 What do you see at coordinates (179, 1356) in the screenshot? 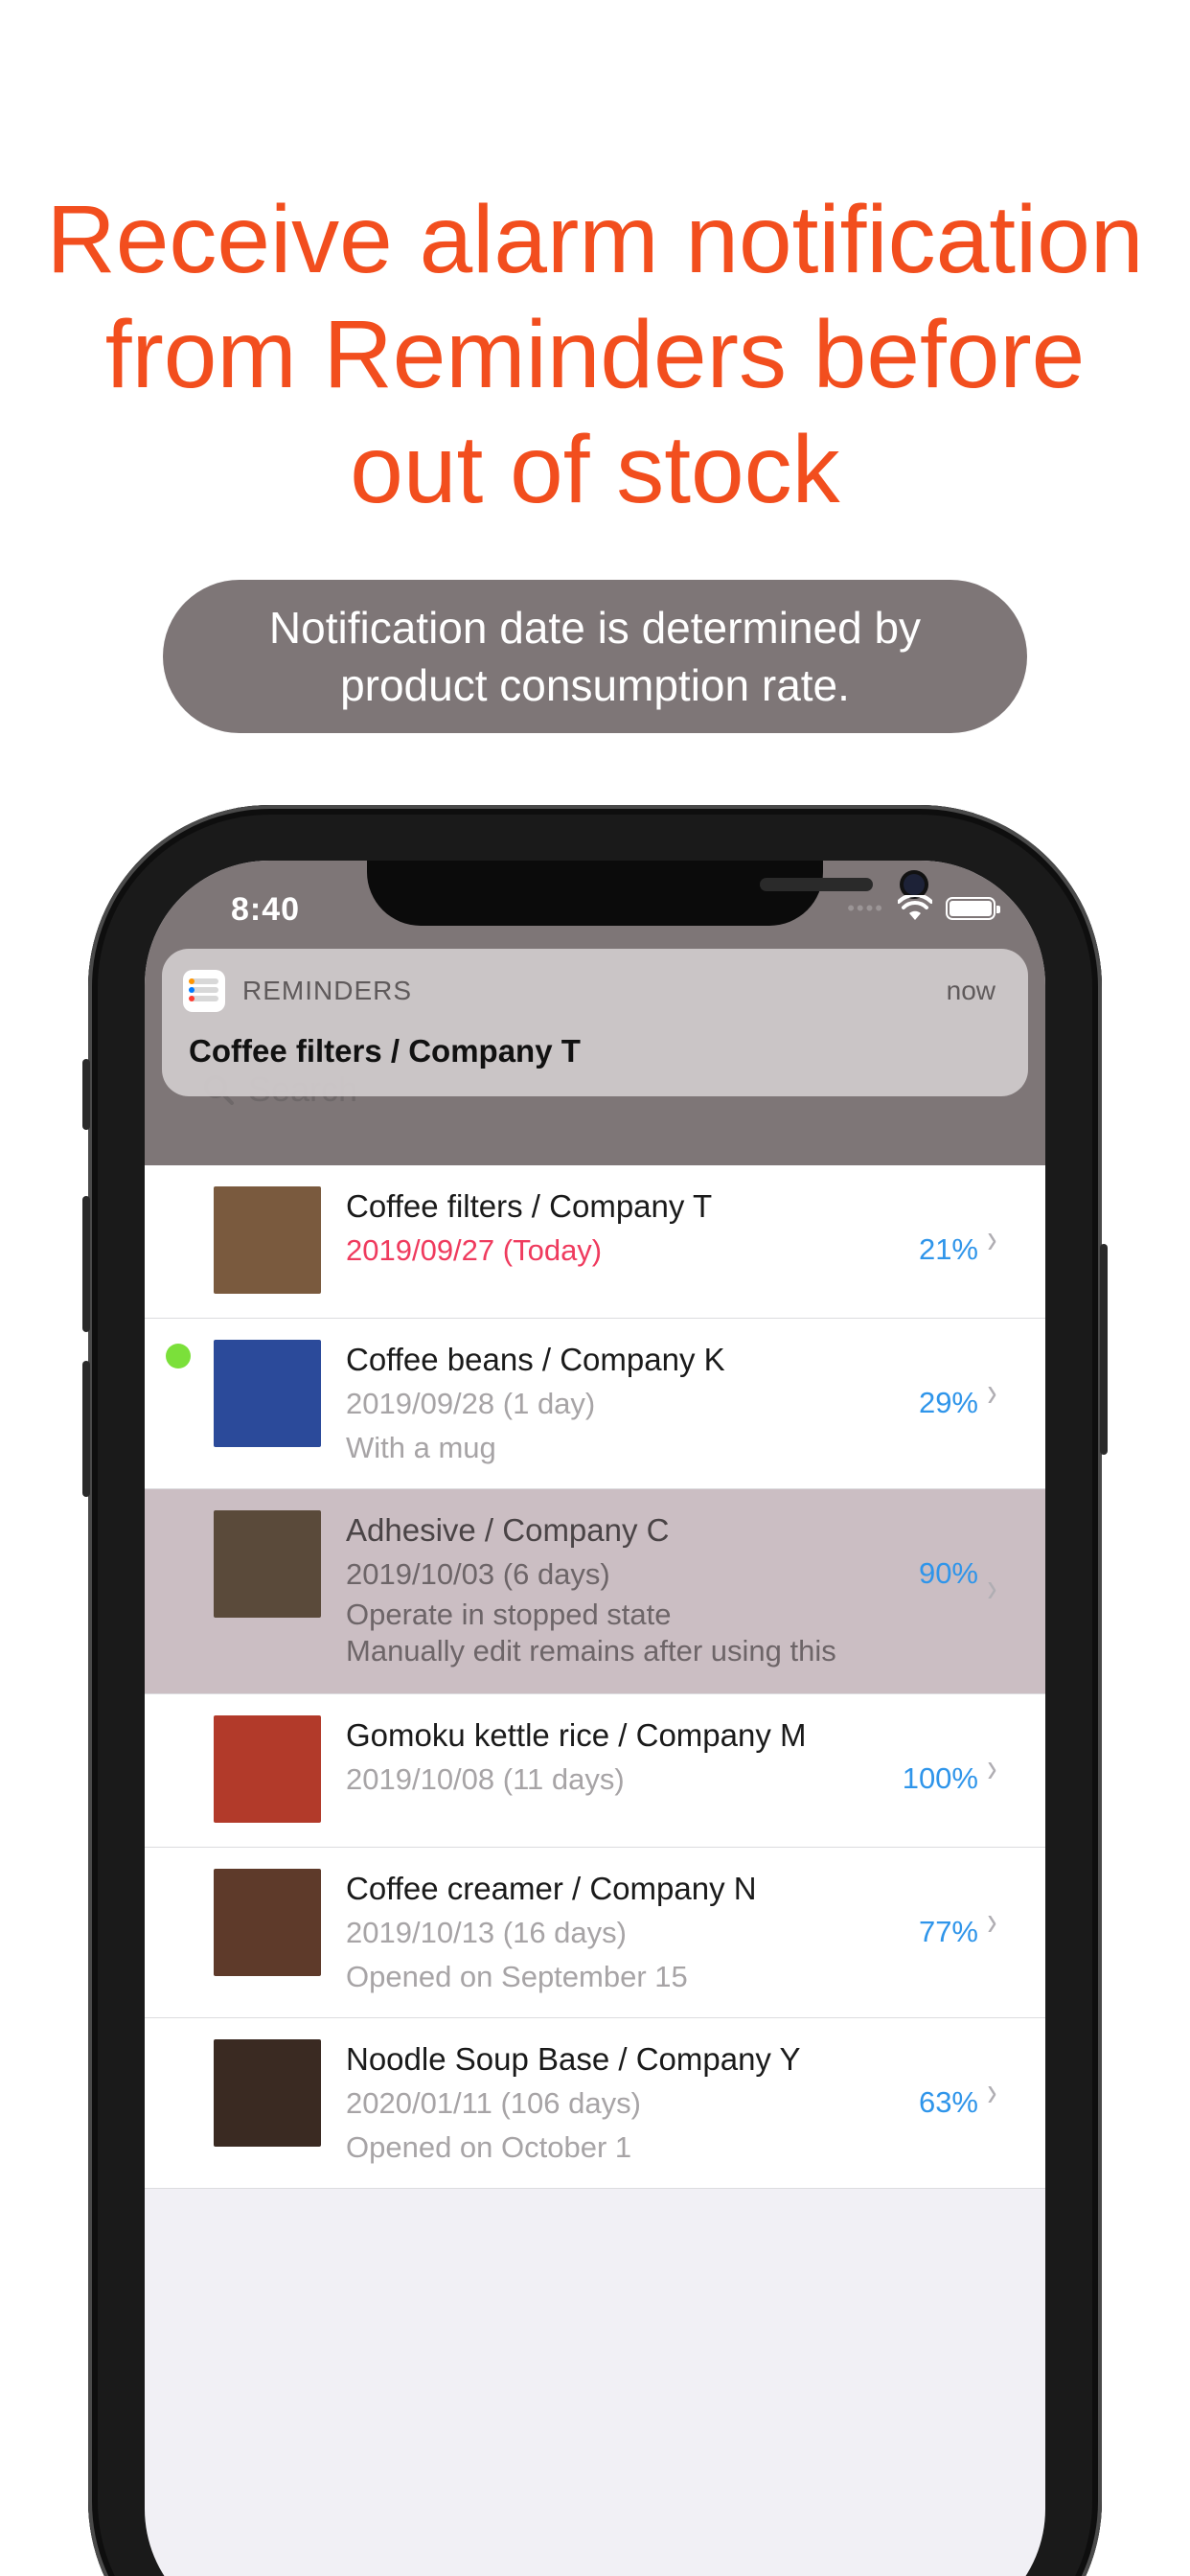
I see `status-dot-icon` at bounding box center [179, 1356].